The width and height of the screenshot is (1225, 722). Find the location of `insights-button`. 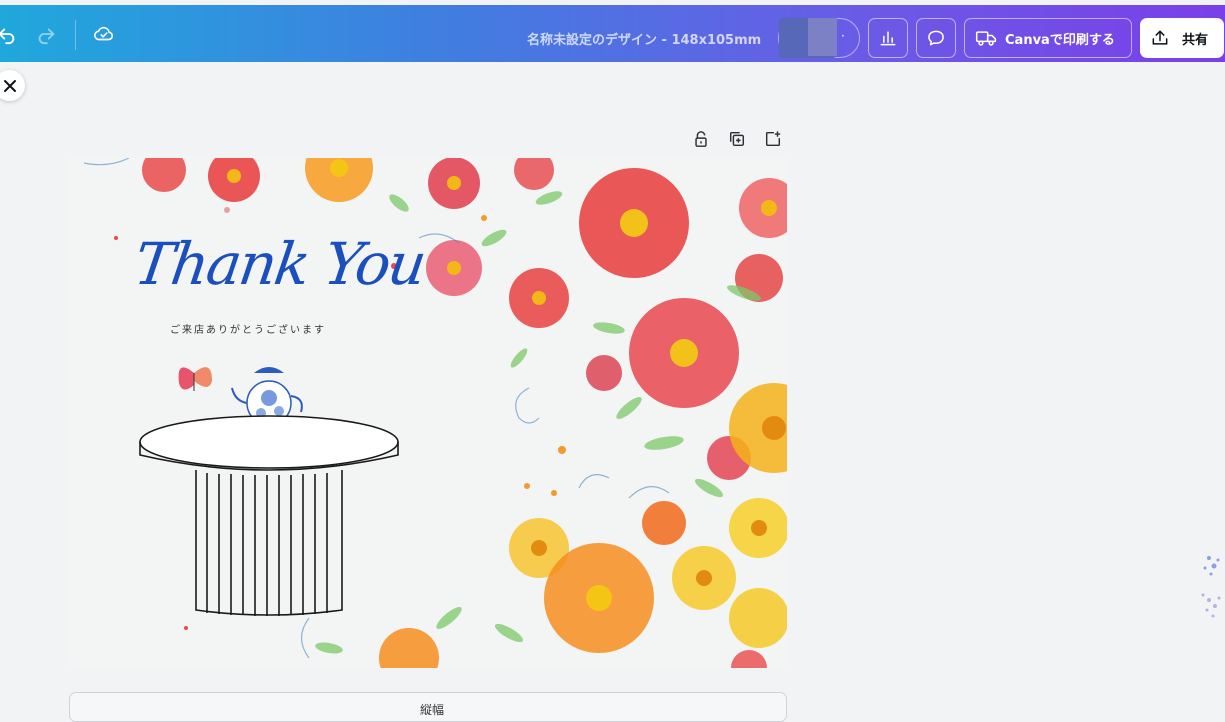

insights-button is located at coordinates (888, 38).